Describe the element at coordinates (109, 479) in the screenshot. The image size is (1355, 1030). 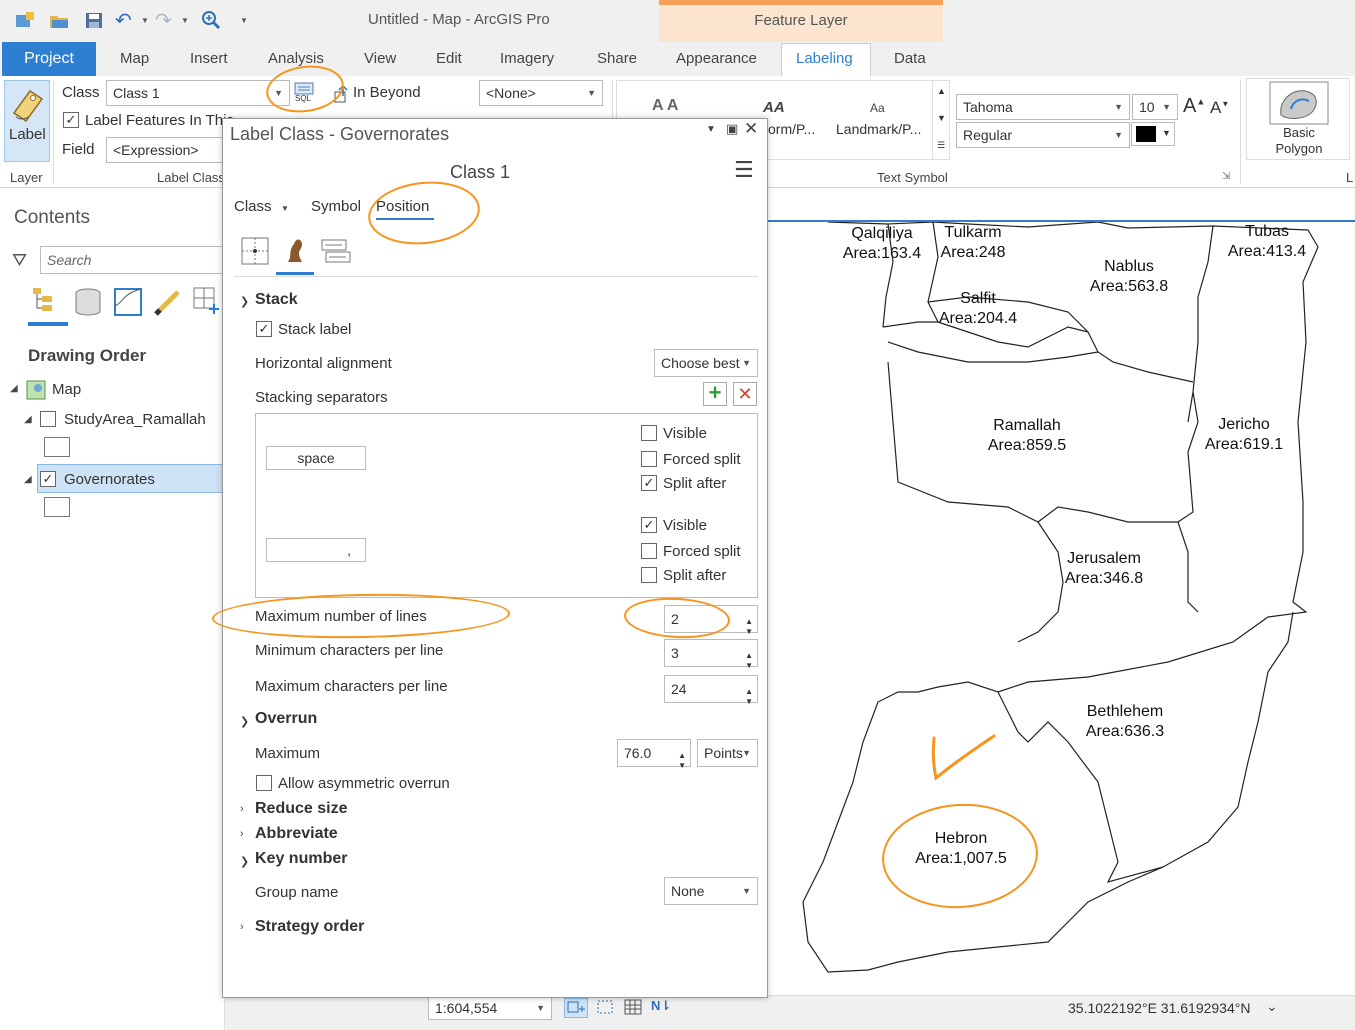
I see `layer-name-governorates: Governorates` at that location.